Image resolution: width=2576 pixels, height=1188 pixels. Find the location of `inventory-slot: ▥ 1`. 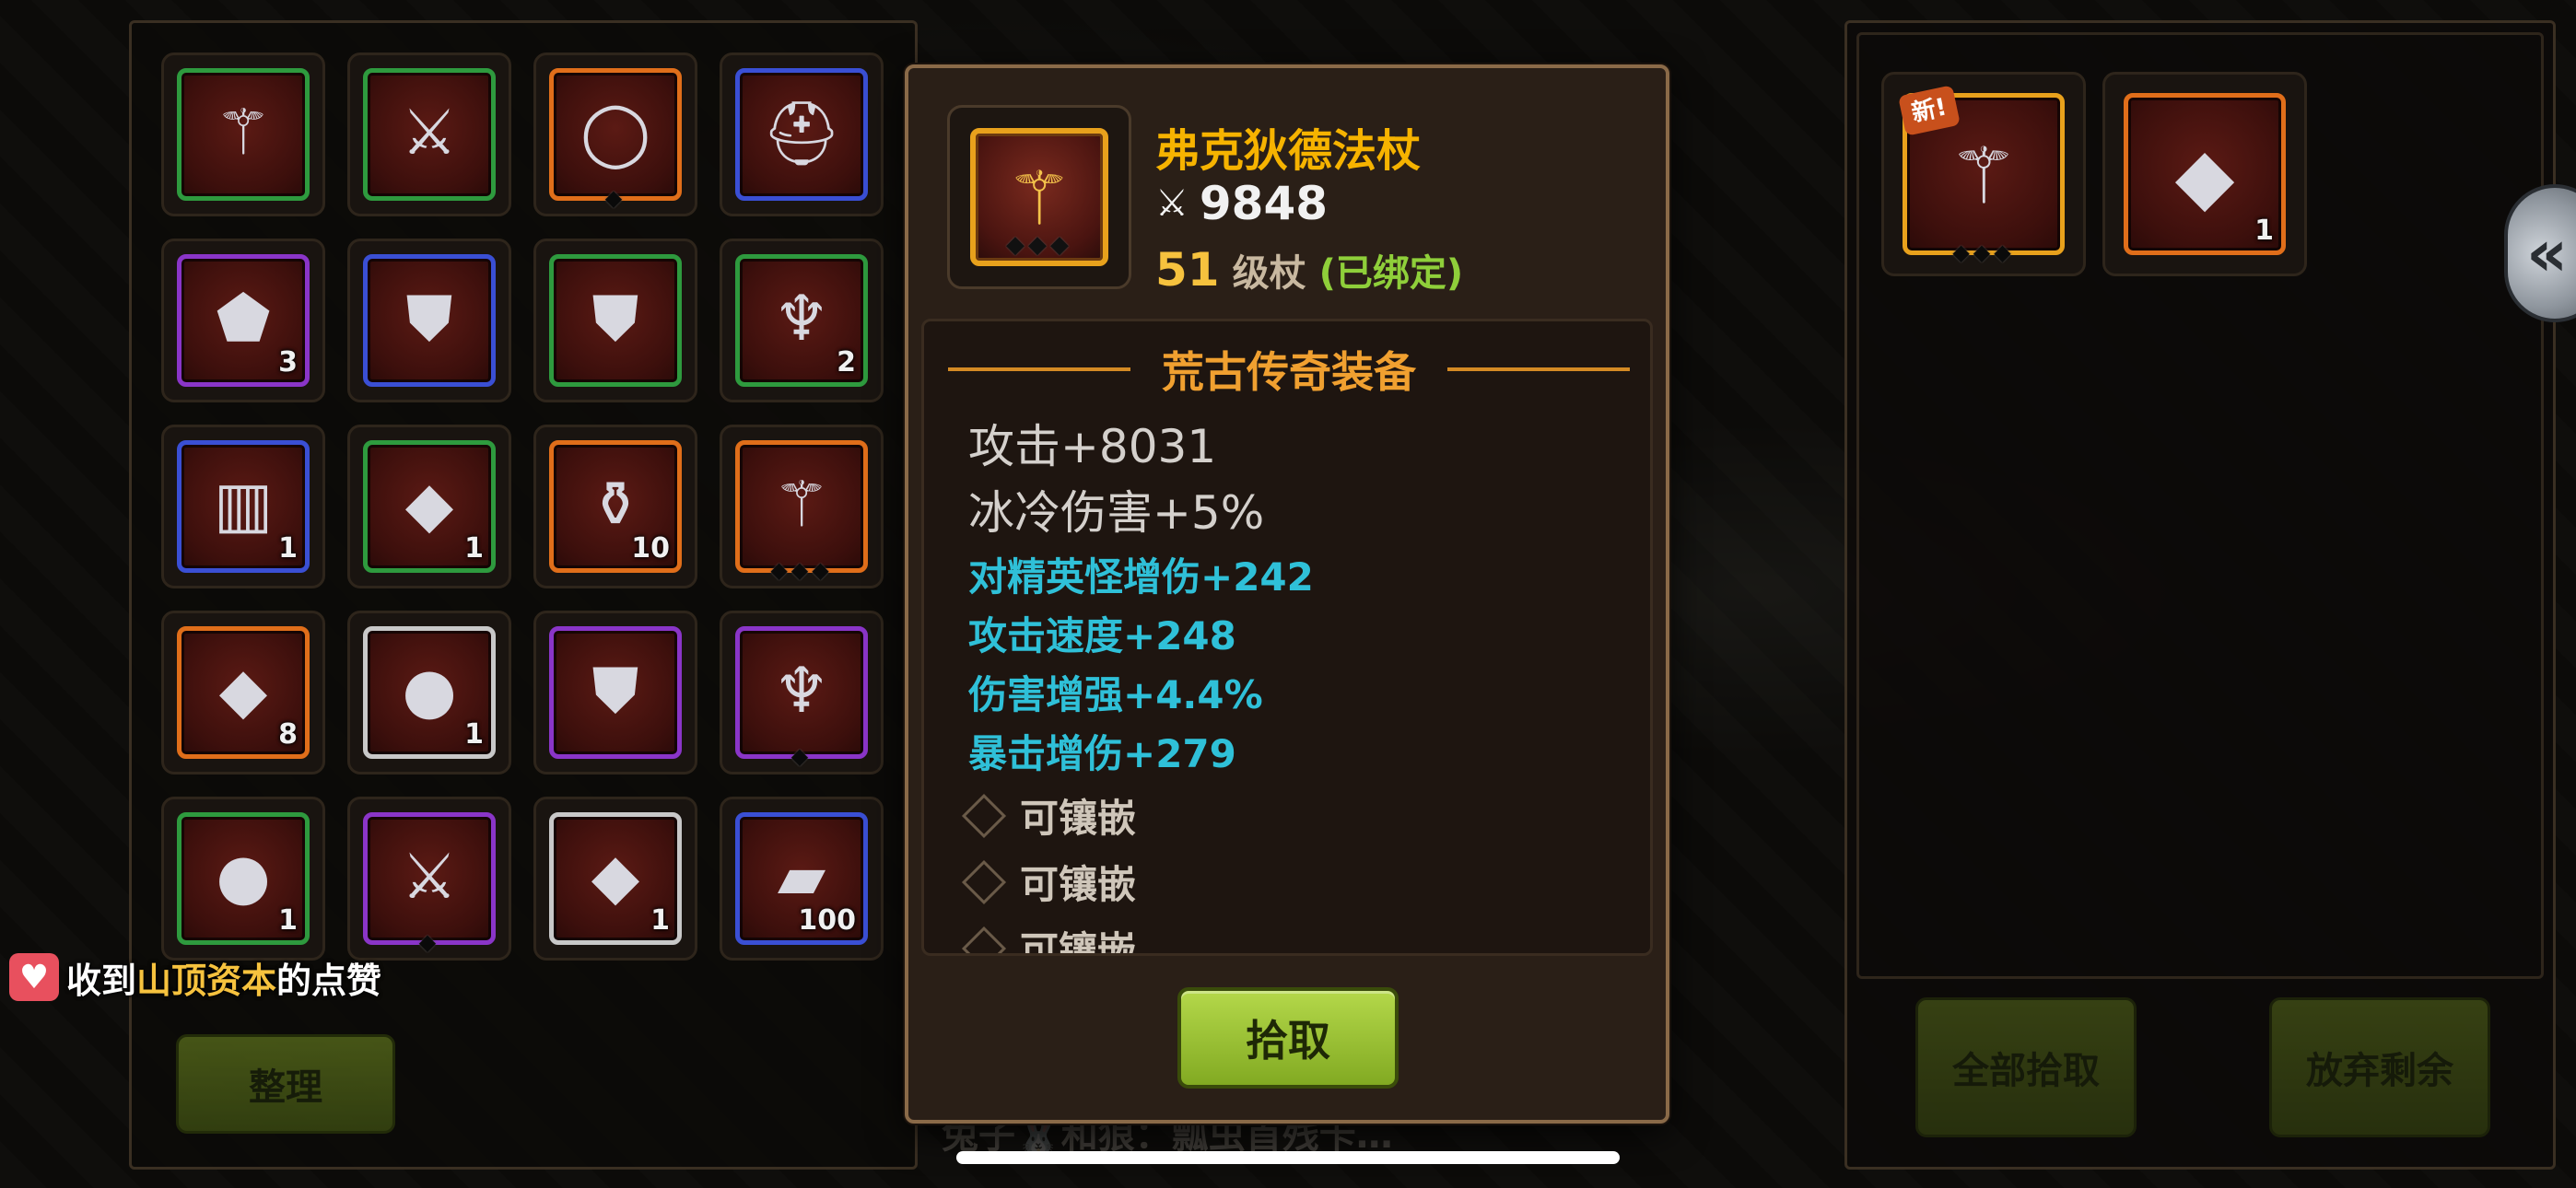

inventory-slot: ▥ 1 is located at coordinates (243, 507).